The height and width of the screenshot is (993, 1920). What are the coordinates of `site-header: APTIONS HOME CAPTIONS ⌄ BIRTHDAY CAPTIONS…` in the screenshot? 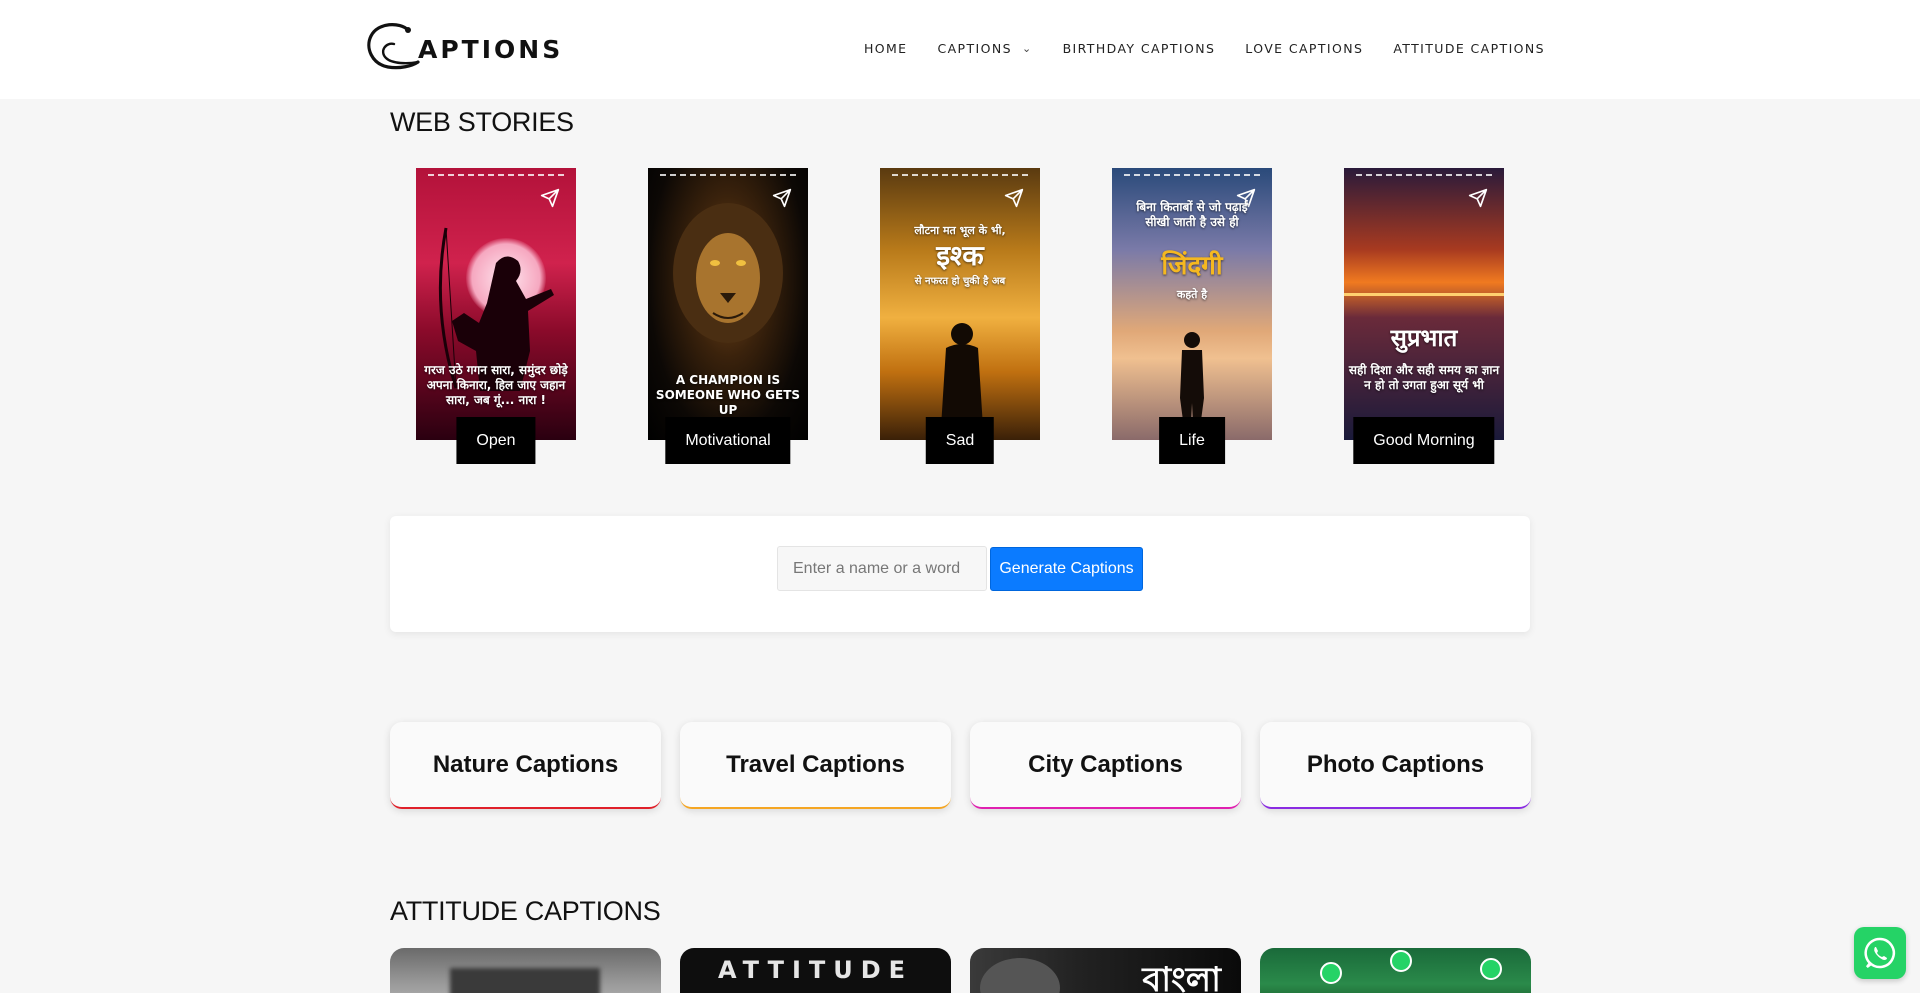 It's located at (960, 49).